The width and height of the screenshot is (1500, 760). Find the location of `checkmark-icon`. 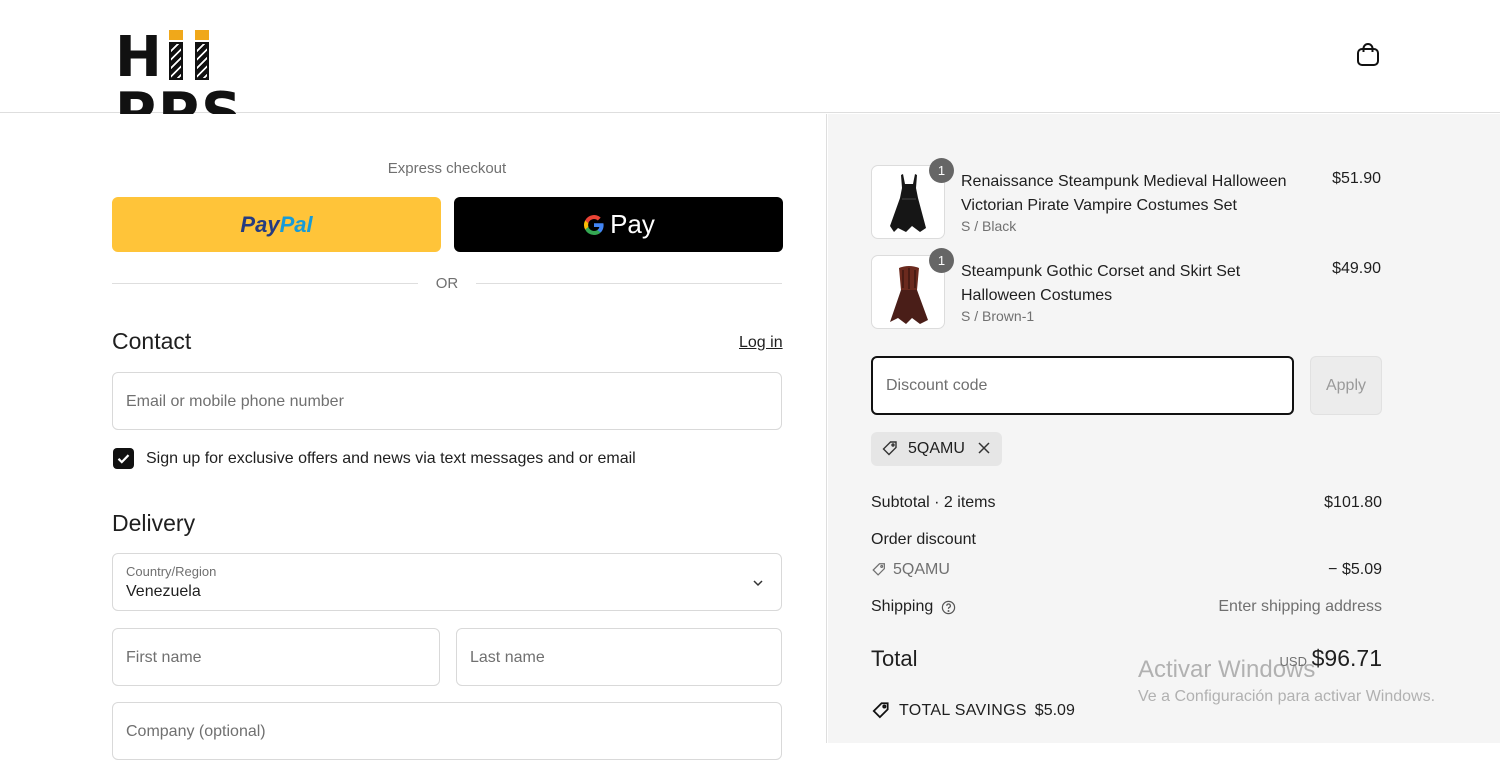

checkmark-icon is located at coordinates (123, 459).